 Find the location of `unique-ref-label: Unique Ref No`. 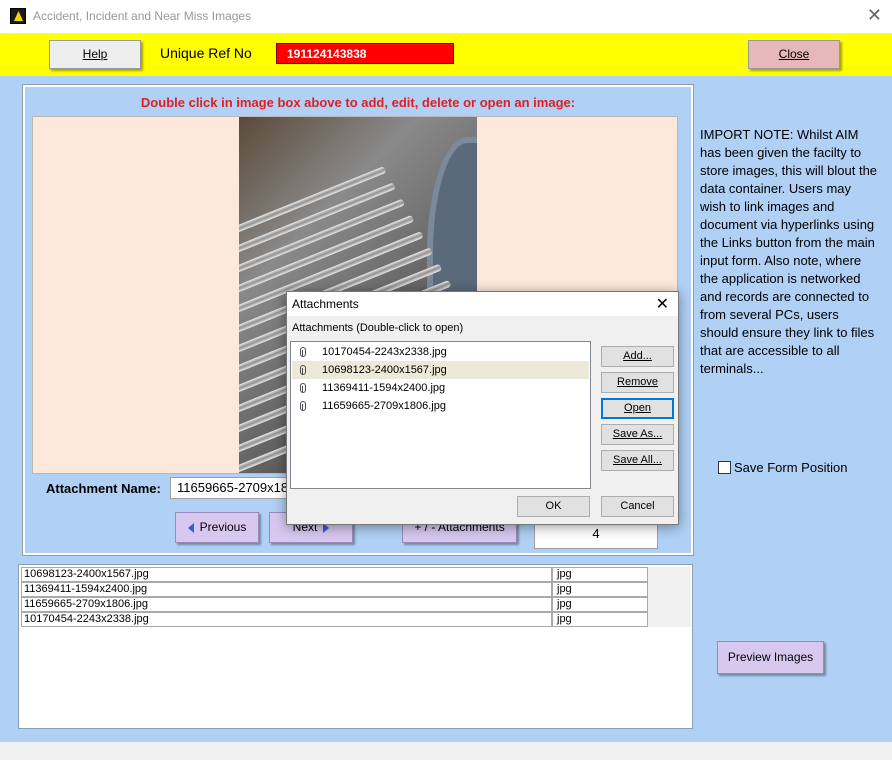

unique-ref-label: Unique Ref No is located at coordinates (206, 53).